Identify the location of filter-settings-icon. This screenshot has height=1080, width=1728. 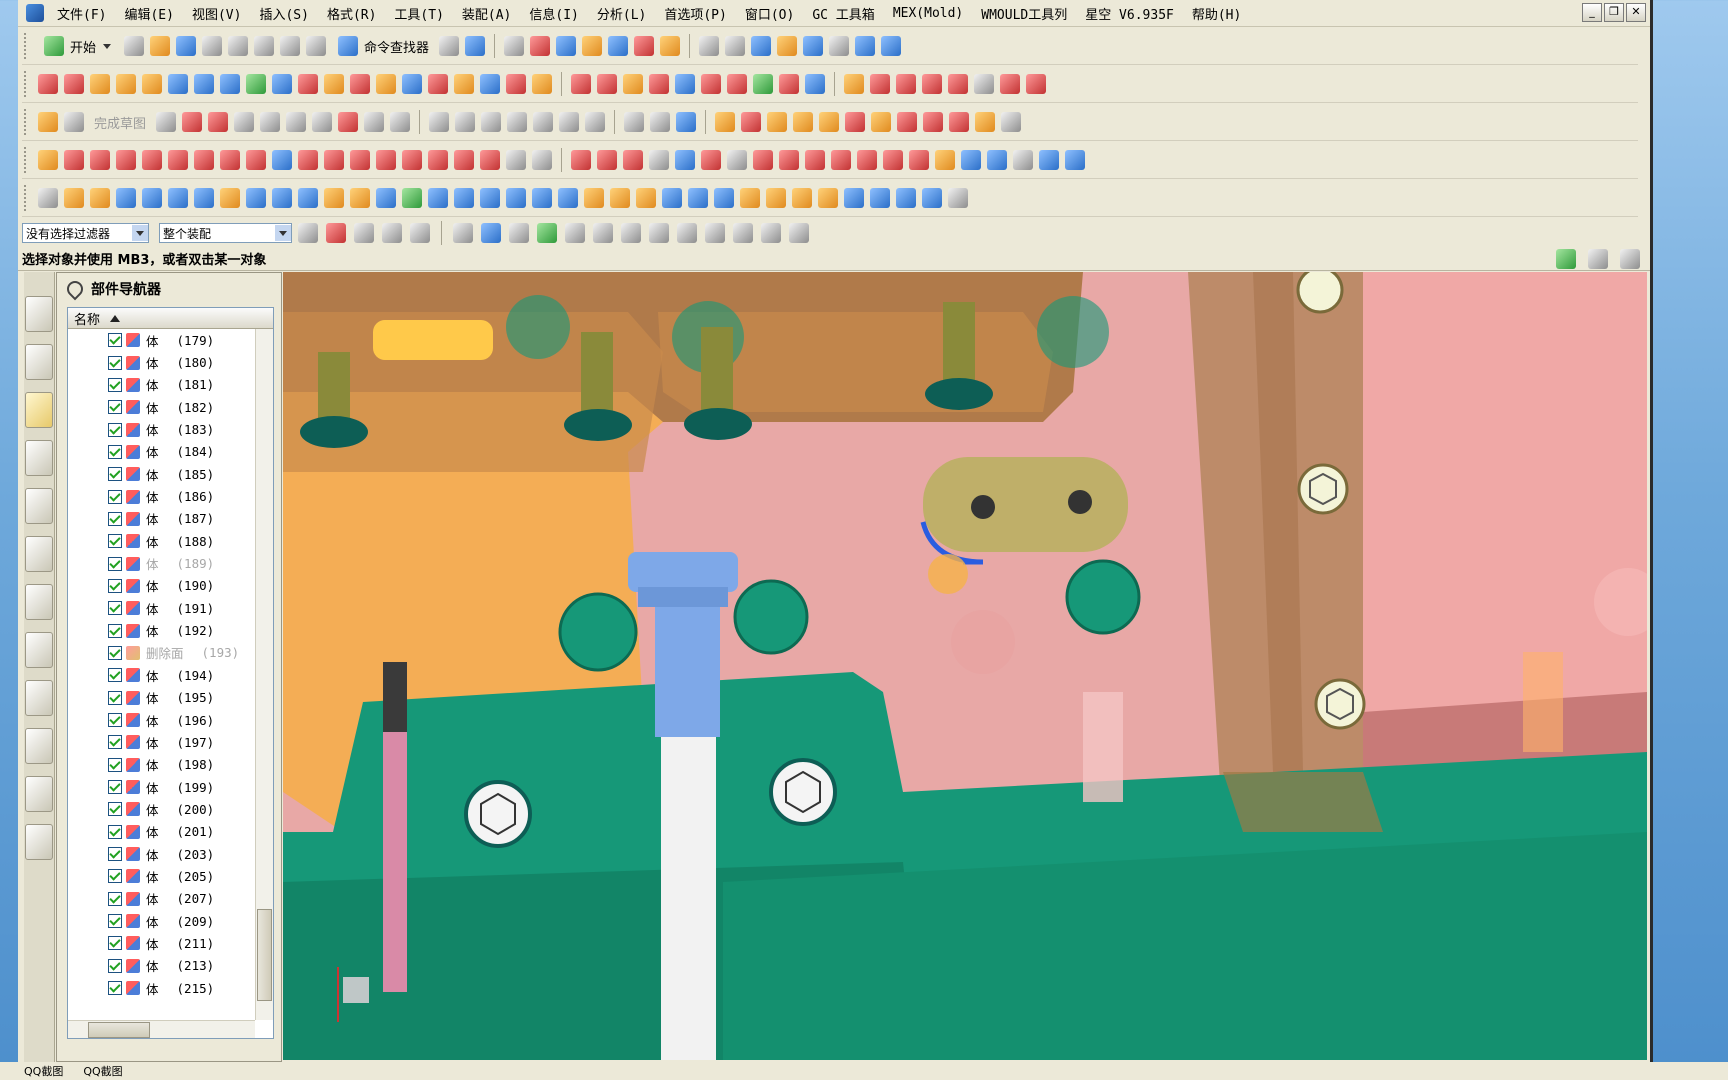
(308, 233).